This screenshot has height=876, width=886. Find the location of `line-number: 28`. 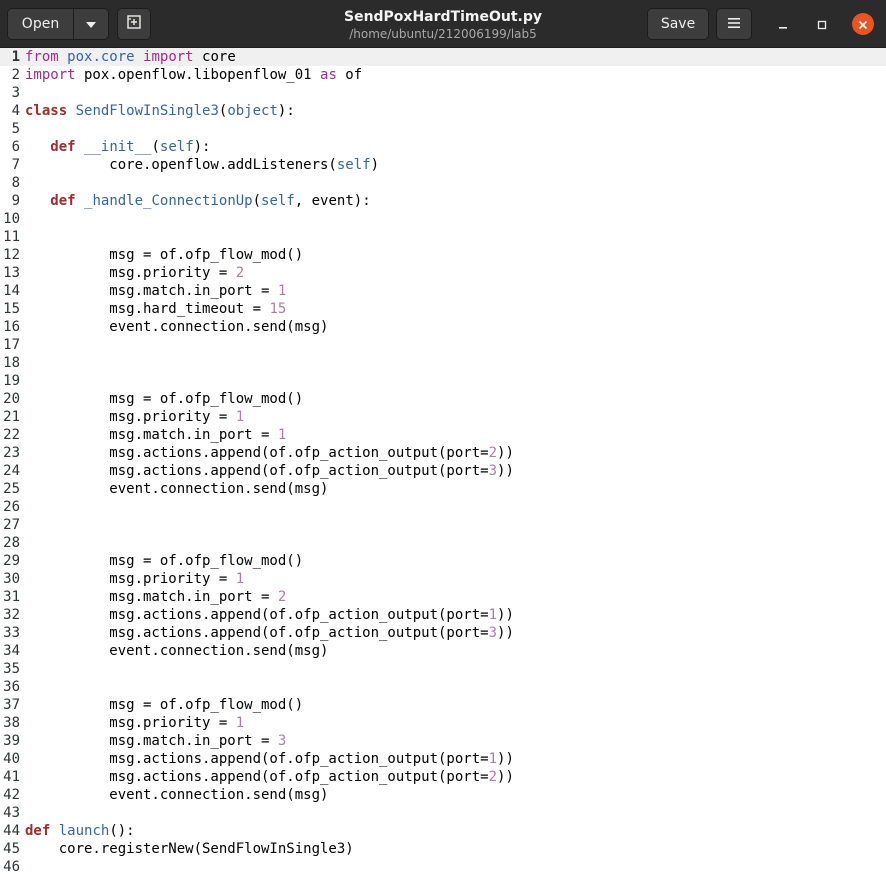

line-number: 28 is located at coordinates (11, 543).